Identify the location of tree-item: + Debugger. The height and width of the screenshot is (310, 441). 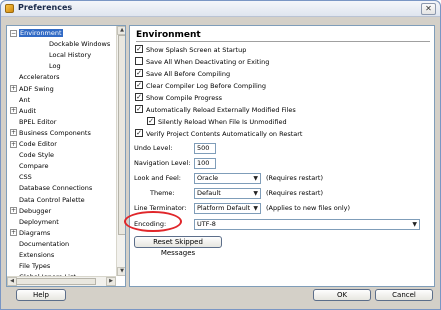
(30, 211).